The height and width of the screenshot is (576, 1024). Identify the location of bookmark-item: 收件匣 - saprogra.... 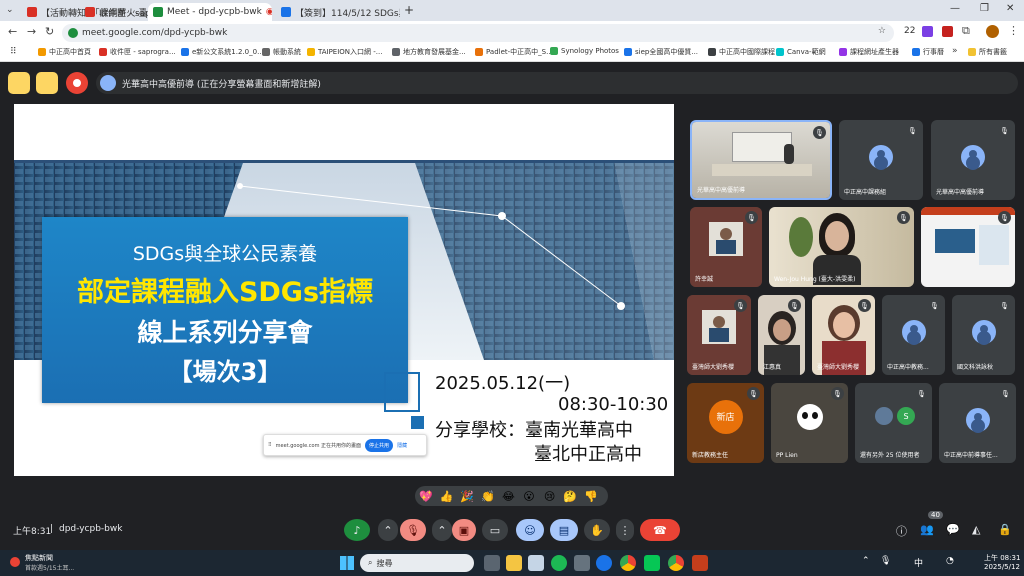
(137, 52).